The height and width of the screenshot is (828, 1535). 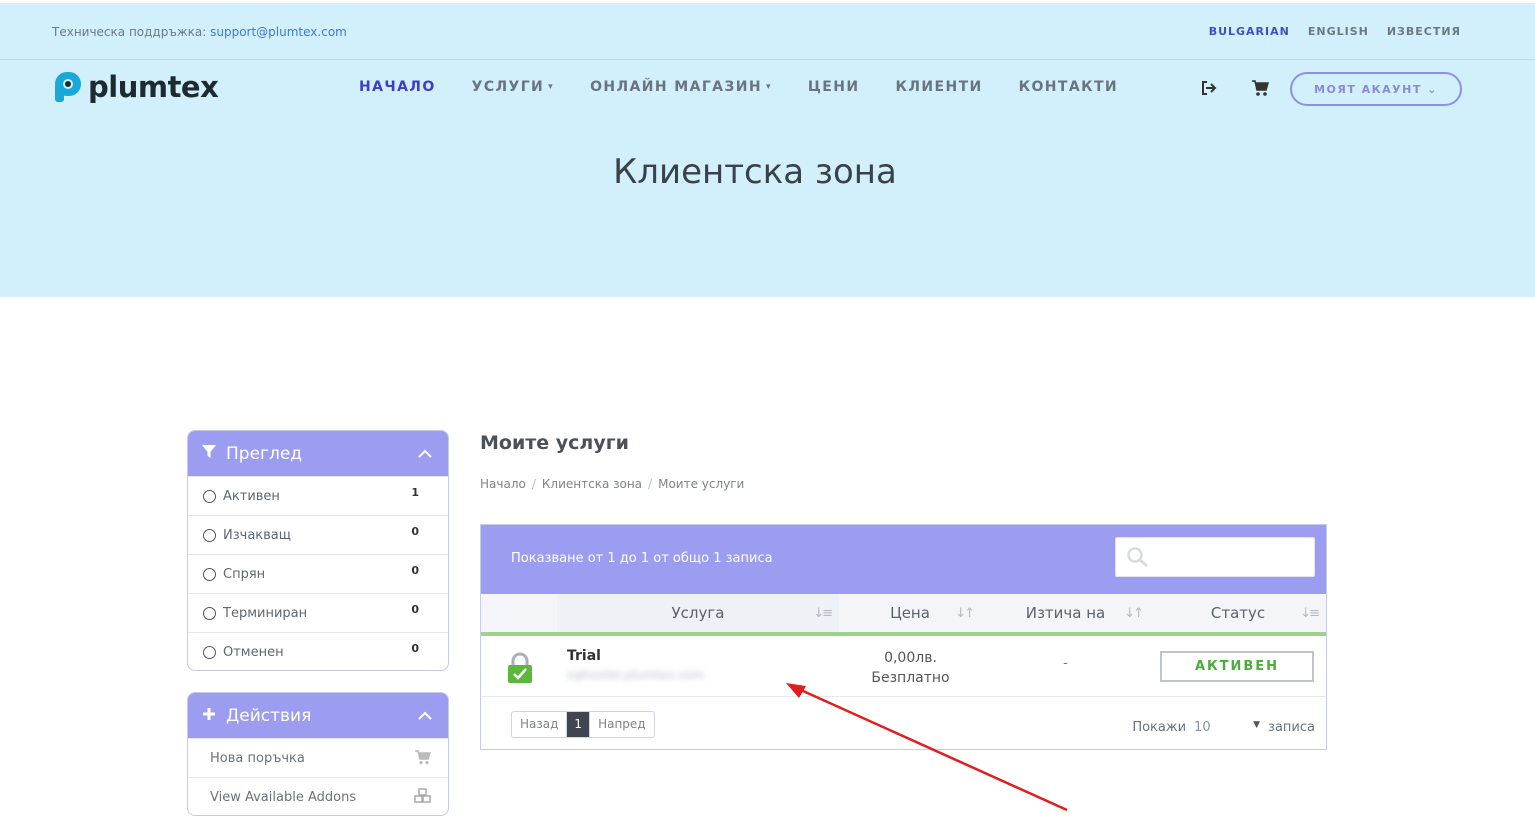 I want to click on nav-prices-label: ЦЕНИ, so click(x=833, y=87).